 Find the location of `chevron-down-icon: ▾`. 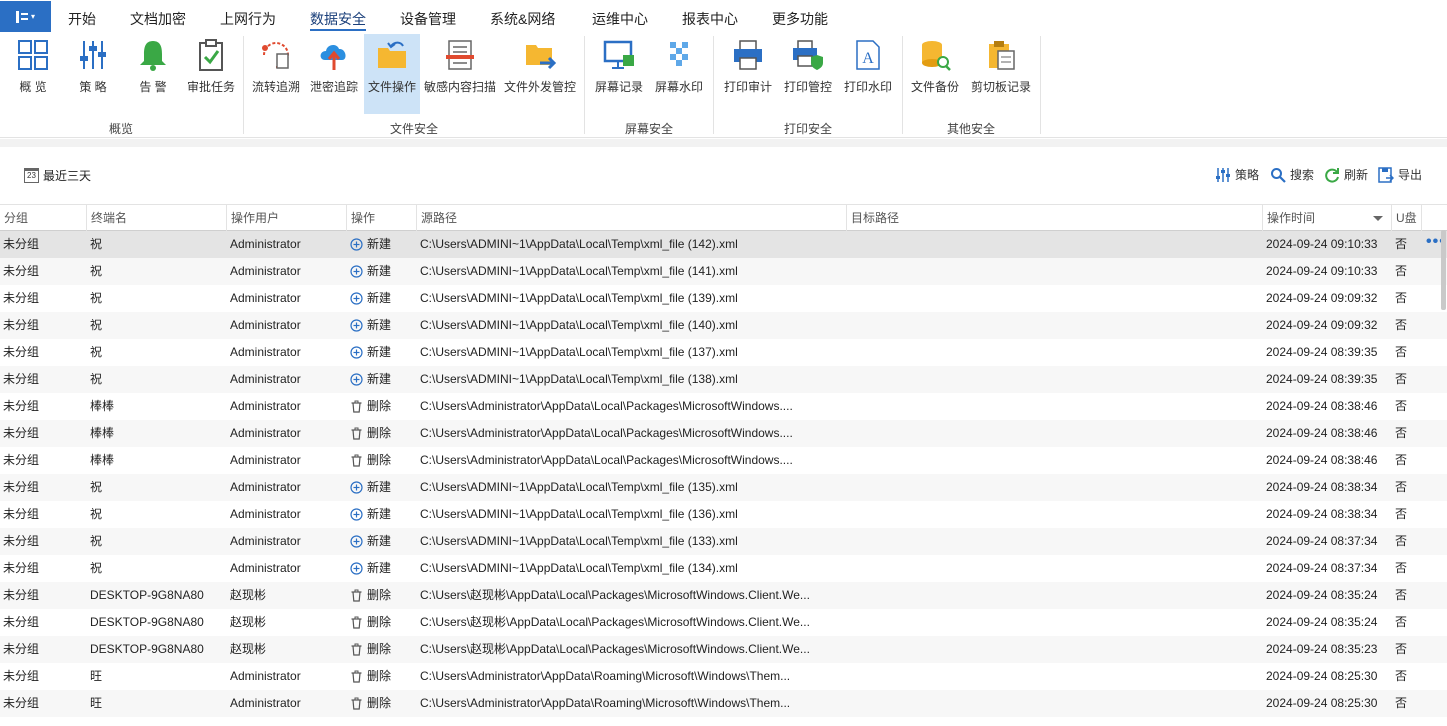

chevron-down-icon: ▾ is located at coordinates (32, 16).